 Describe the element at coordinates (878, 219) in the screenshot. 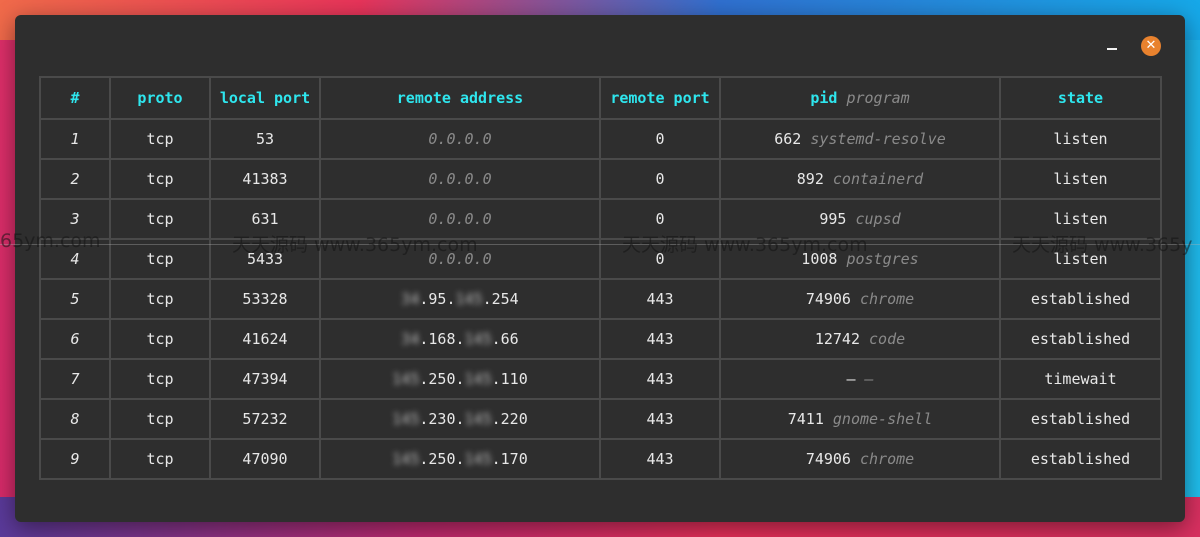

I see `row-program: cupsd` at that location.